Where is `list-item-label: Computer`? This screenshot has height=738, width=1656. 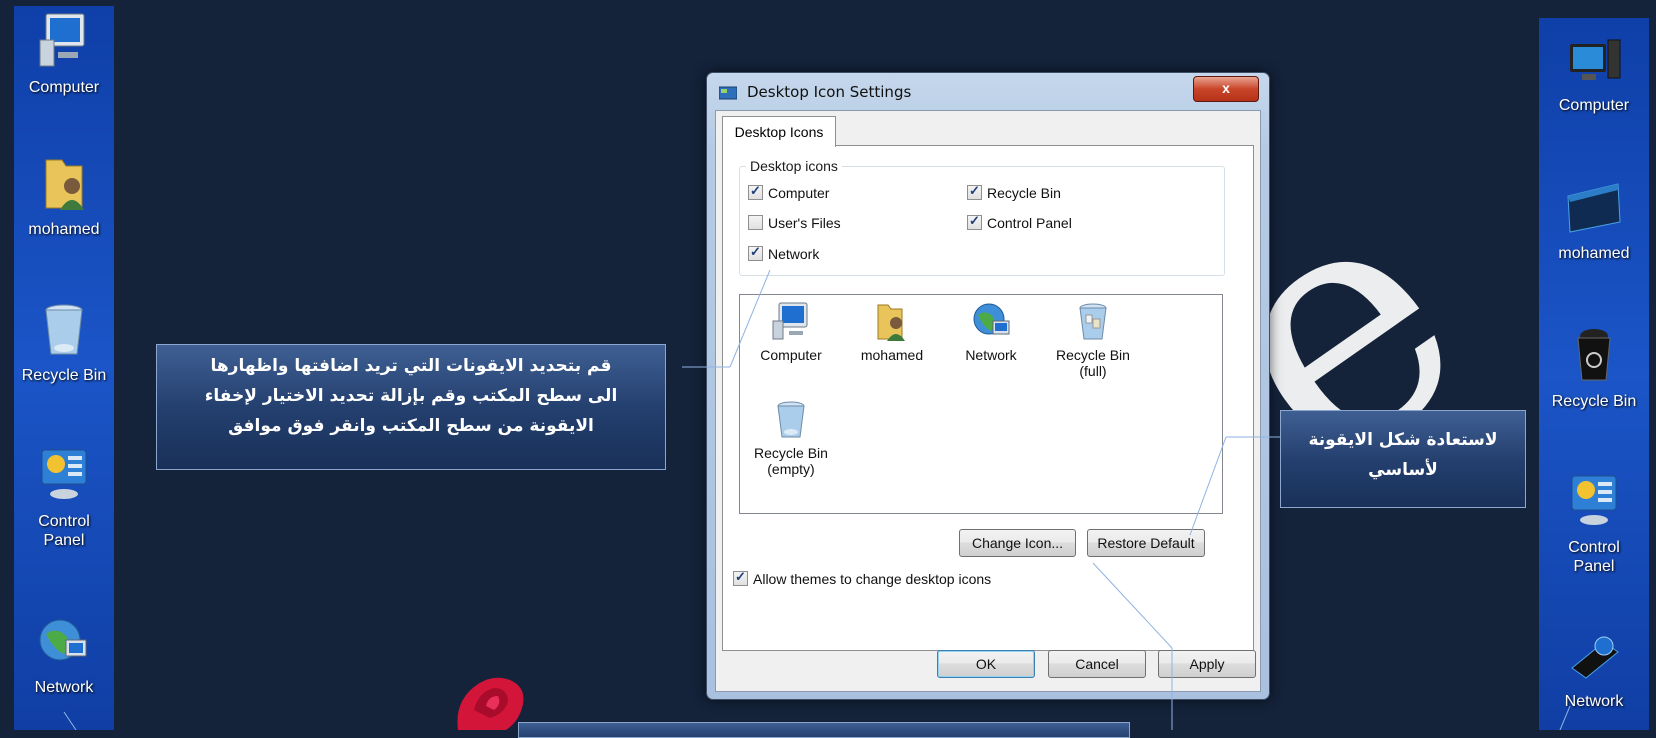
list-item-label: Computer is located at coordinates (791, 355).